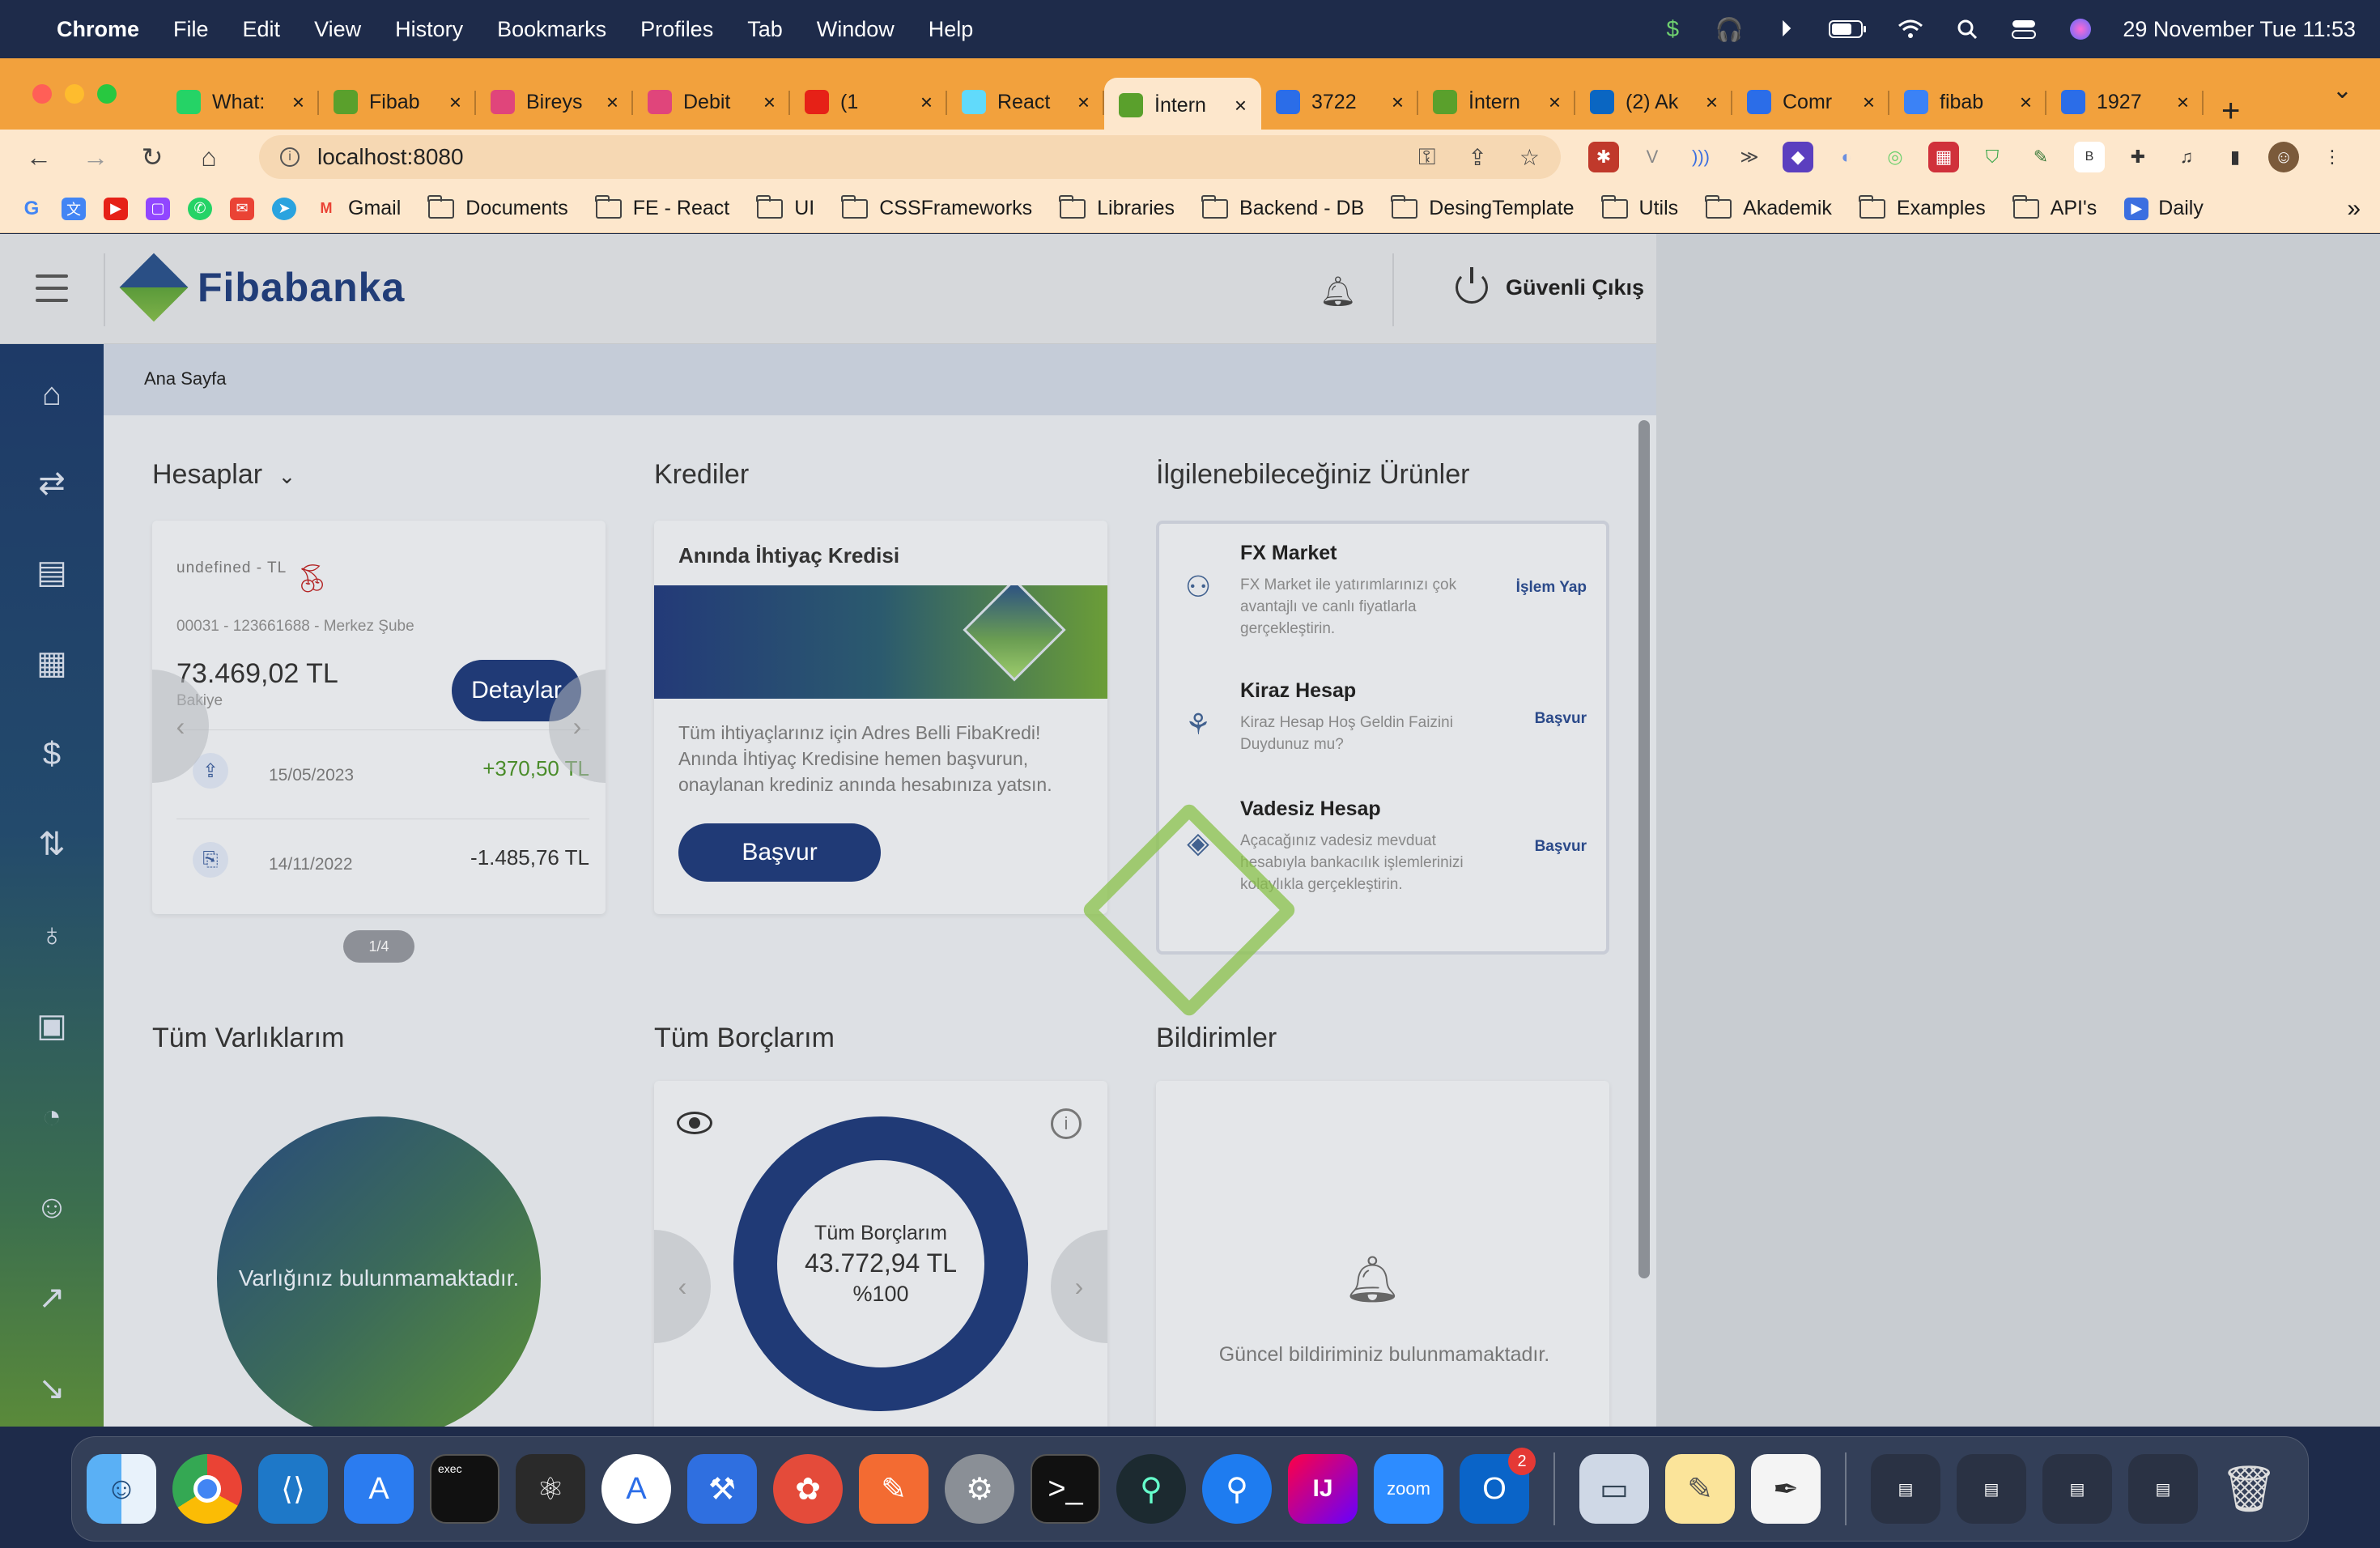 This screenshot has width=2380, height=1548. I want to click on sidebar-products-grid-icon: ▦, so click(51, 663).